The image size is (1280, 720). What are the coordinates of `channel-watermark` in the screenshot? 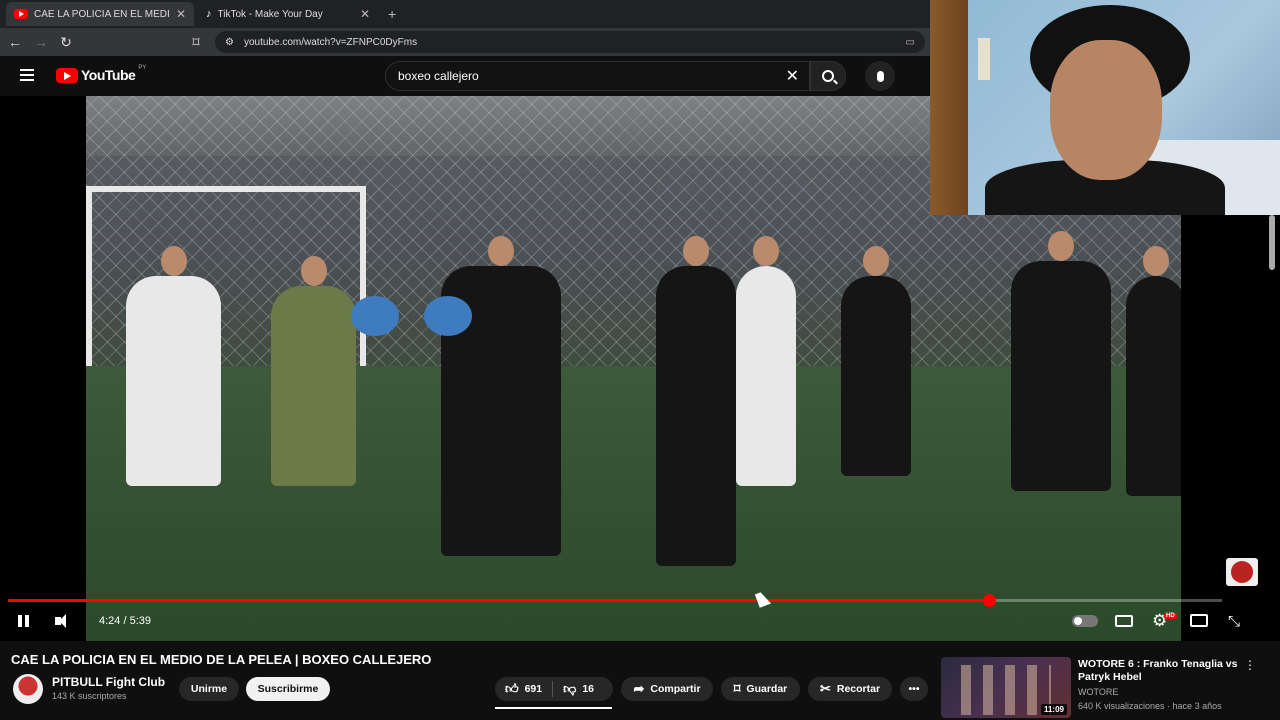 It's located at (1242, 572).